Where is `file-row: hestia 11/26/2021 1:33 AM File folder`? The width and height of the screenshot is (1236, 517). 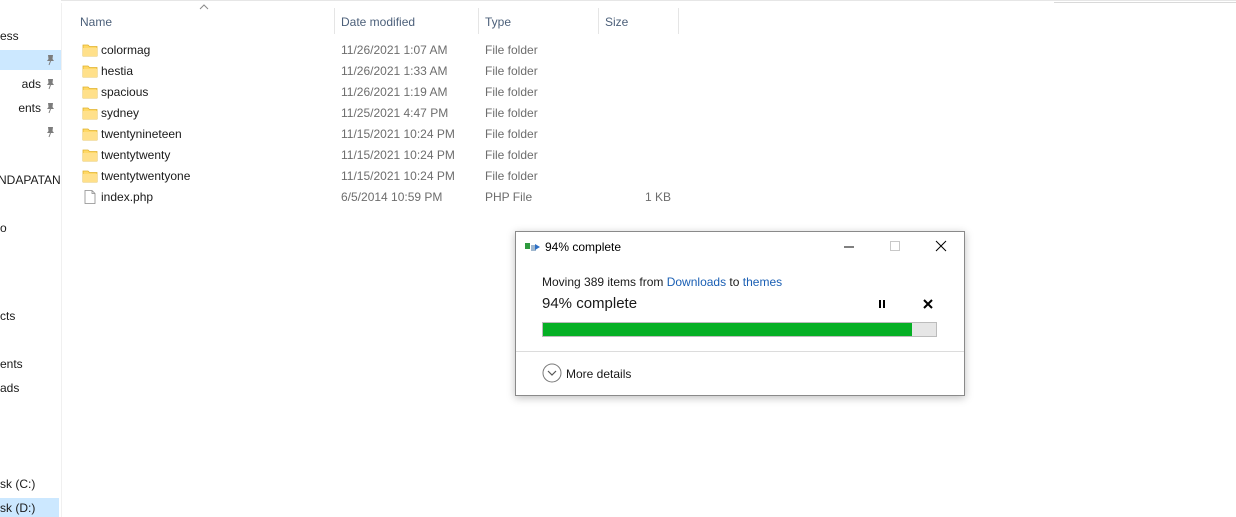 file-row: hestia 11/26/2021 1:33 AM File folder is located at coordinates (378, 71).